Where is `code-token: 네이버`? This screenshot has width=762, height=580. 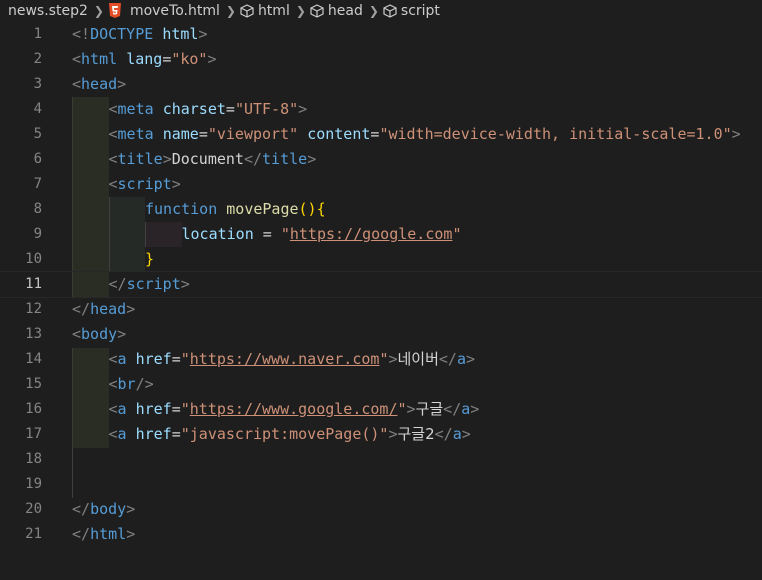
code-token: 네이버 is located at coordinates (418, 359).